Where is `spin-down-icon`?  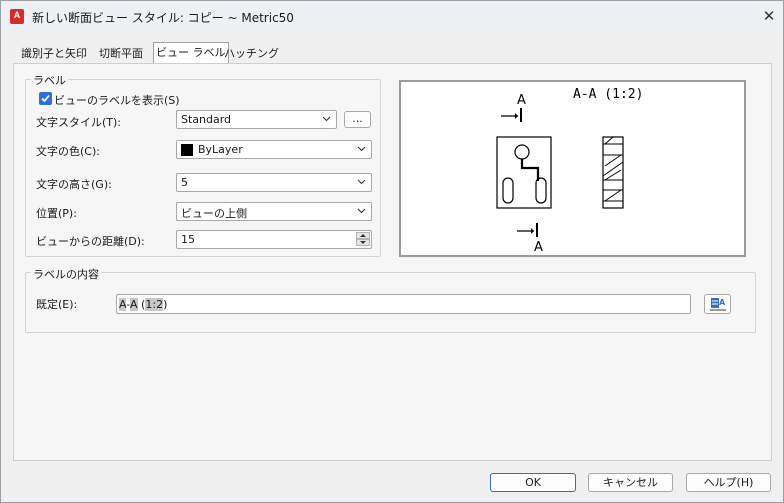 spin-down-icon is located at coordinates (363, 242).